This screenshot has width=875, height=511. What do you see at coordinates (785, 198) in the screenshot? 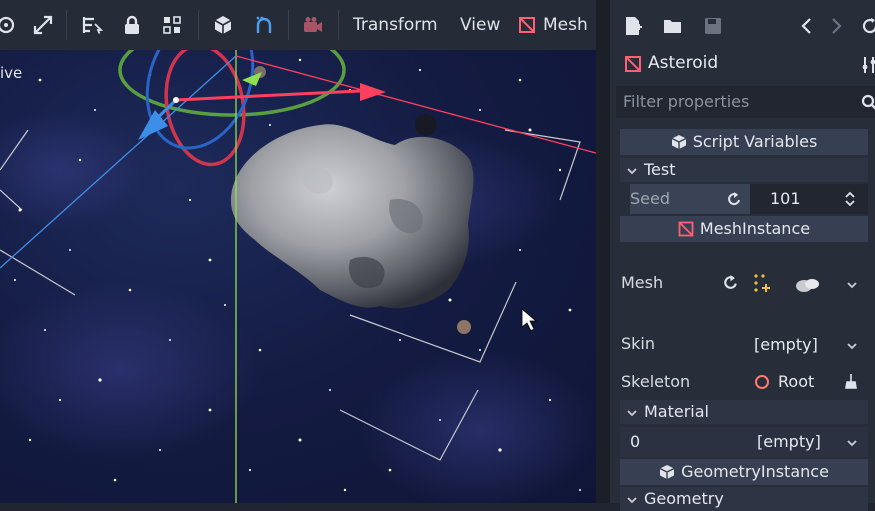
I see `seed-value: 101` at bounding box center [785, 198].